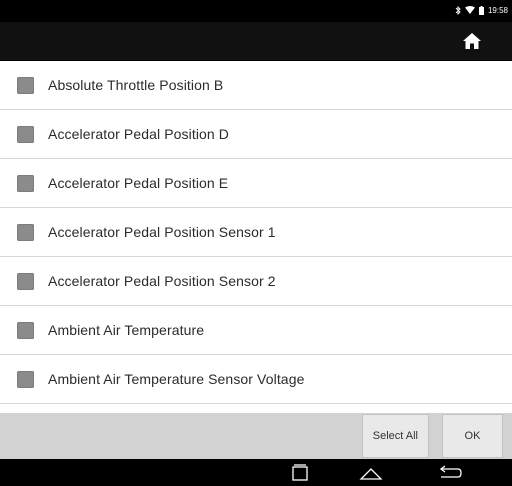  What do you see at coordinates (176, 379) in the screenshot?
I see `list-item-label: Ambient Air Temperature Sensor Voltage` at bounding box center [176, 379].